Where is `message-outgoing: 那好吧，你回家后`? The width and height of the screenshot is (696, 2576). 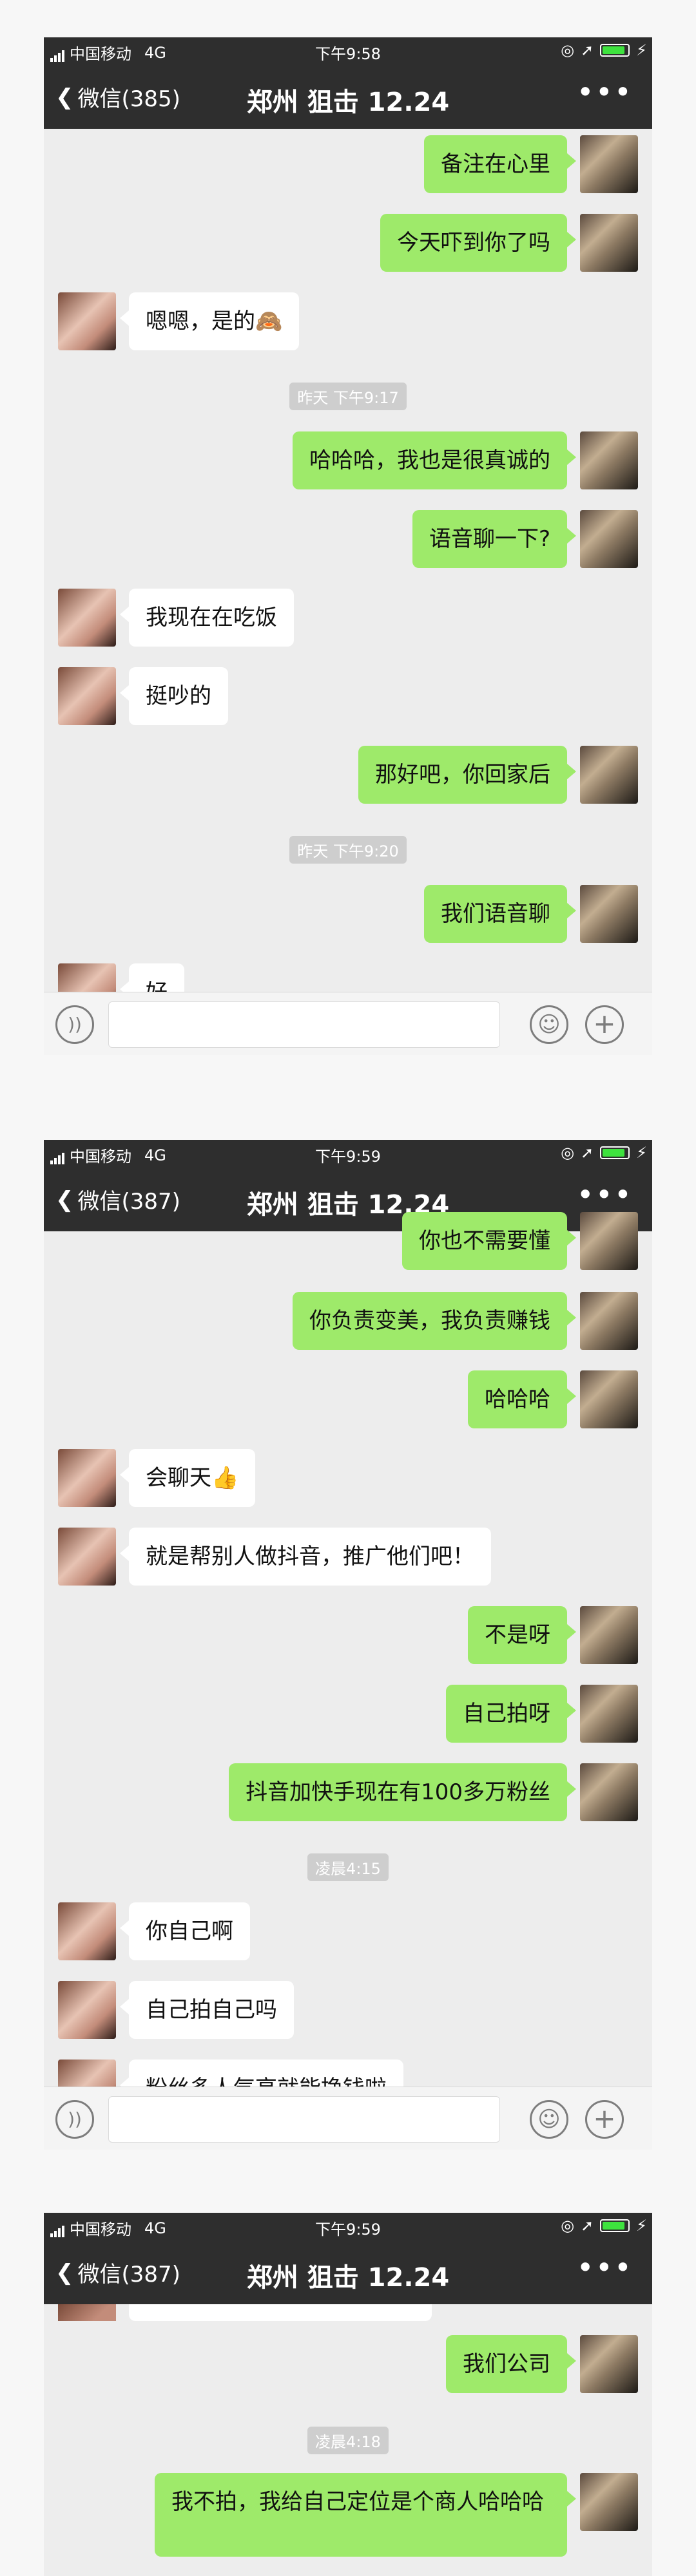
message-outgoing: 那好吧，你回家后 is located at coordinates (348, 775).